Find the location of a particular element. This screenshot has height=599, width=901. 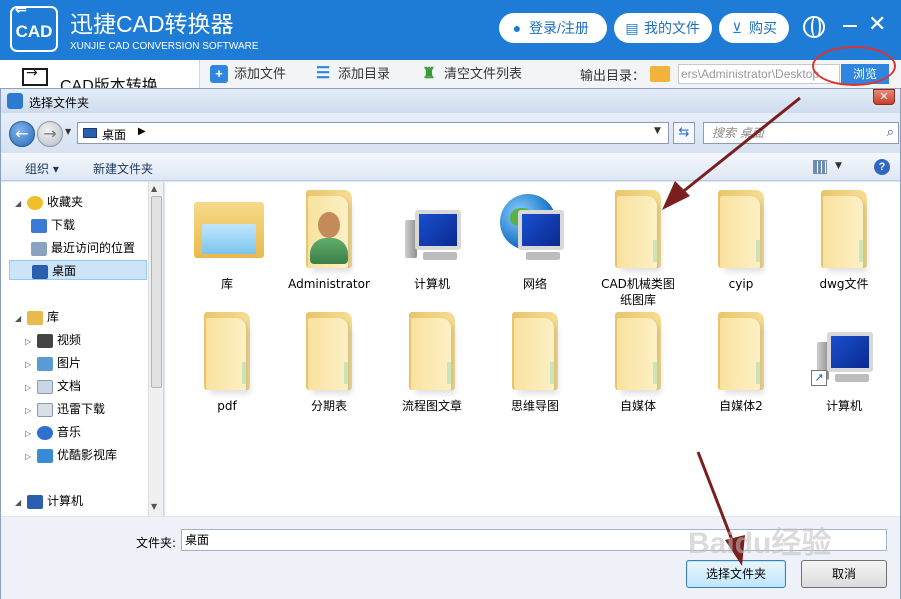

file-item-network: 网络 is located at coordinates (535, 241).